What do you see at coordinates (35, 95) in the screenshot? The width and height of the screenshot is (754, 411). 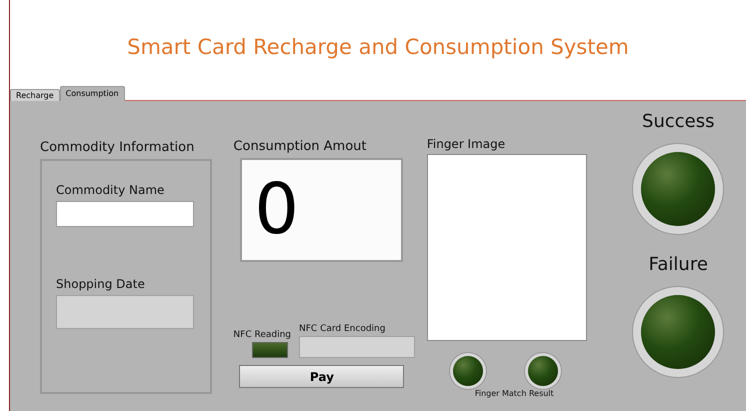 I see `tab: Recharge` at bounding box center [35, 95].